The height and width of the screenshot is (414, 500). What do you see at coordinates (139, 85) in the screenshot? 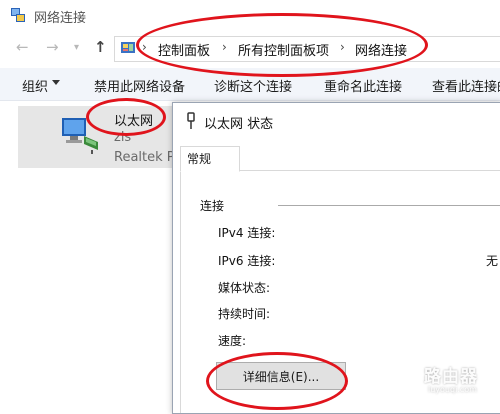
I see `disable-device-button: 禁用此网络设备` at bounding box center [139, 85].